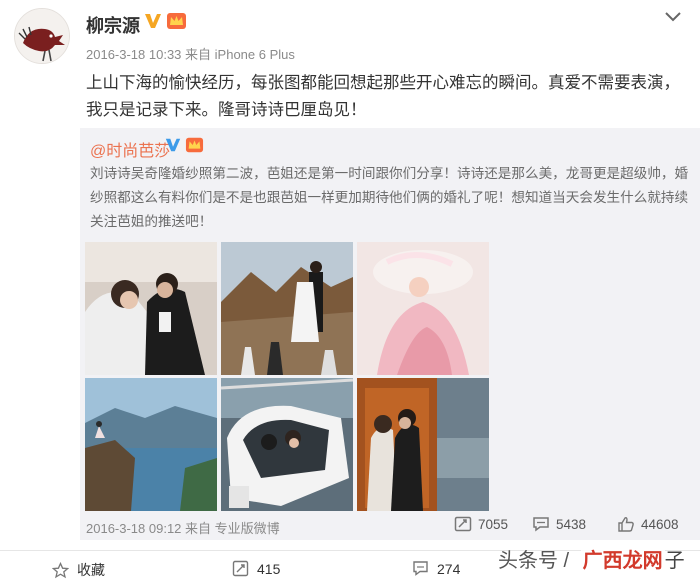 The width and height of the screenshot is (700, 585). Describe the element at coordinates (674, 561) in the screenshot. I see `watermark-tail: 子` at that location.